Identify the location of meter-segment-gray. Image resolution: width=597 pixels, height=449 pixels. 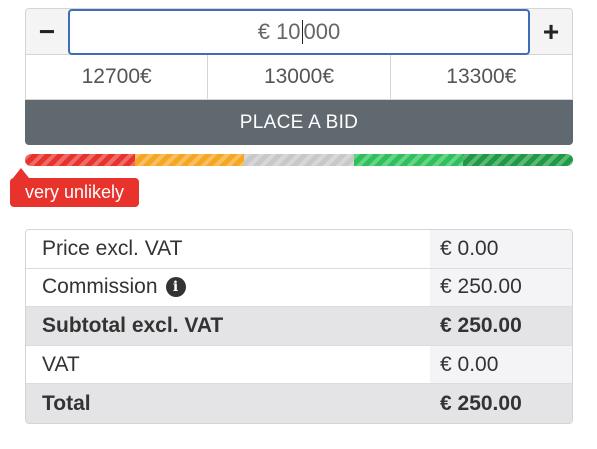
(299, 160).